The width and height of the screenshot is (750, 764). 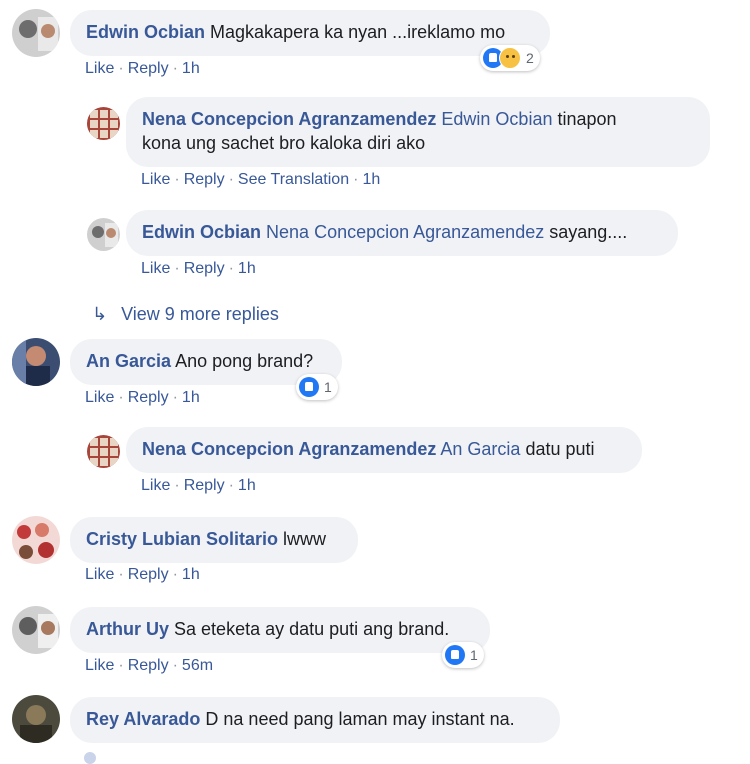 I want to click on view-more-replies-link: ↳ View 9 more replies, so click(x=185, y=314).